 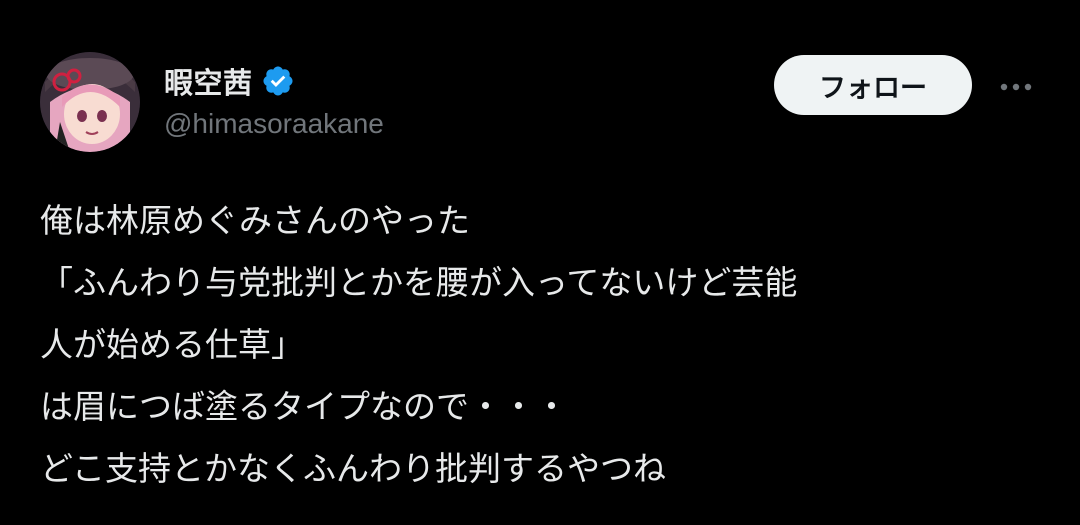 I want to click on tweet-line: どこ支持とかなくふんわり批判するやつね, so click(x=353, y=468).